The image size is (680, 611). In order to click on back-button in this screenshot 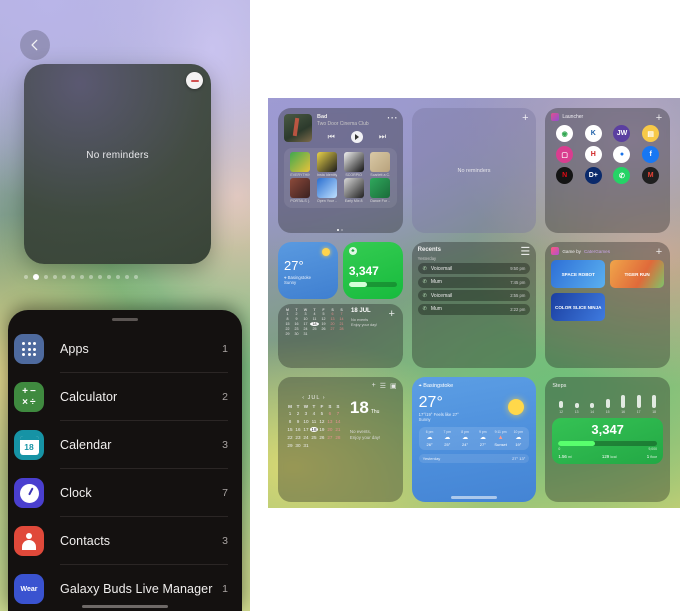, I will do `click(35, 45)`.